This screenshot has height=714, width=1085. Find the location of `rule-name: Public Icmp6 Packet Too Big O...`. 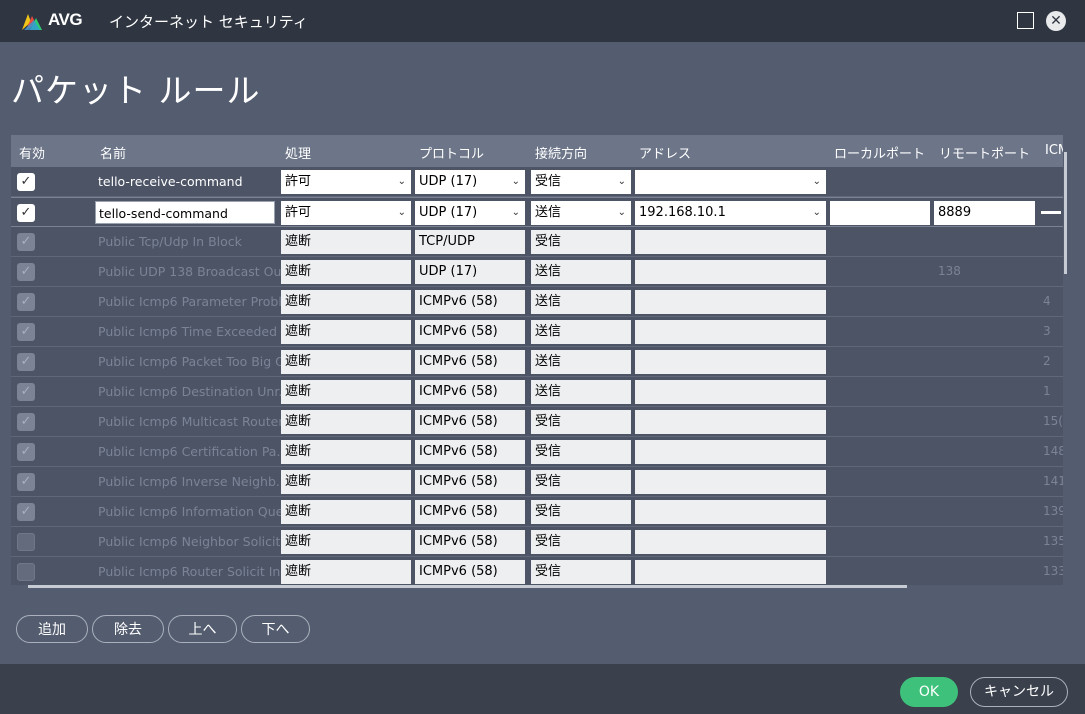

rule-name: Public Icmp6 Packet Too Big O... is located at coordinates (197, 361).